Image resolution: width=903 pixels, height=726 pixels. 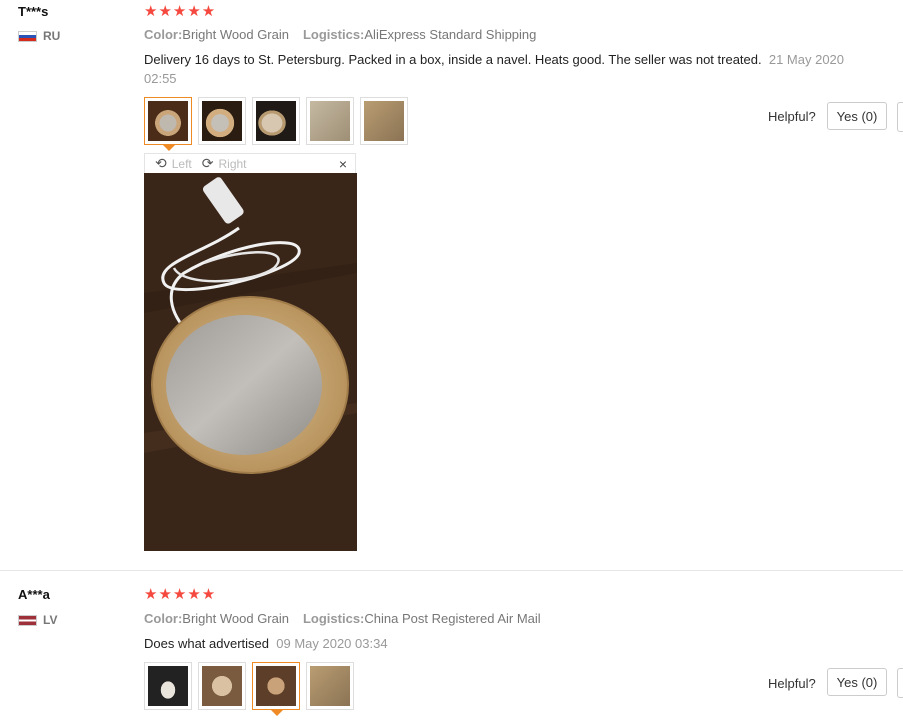 I want to click on rotate-left-icon: ⟲, so click(x=161, y=163).